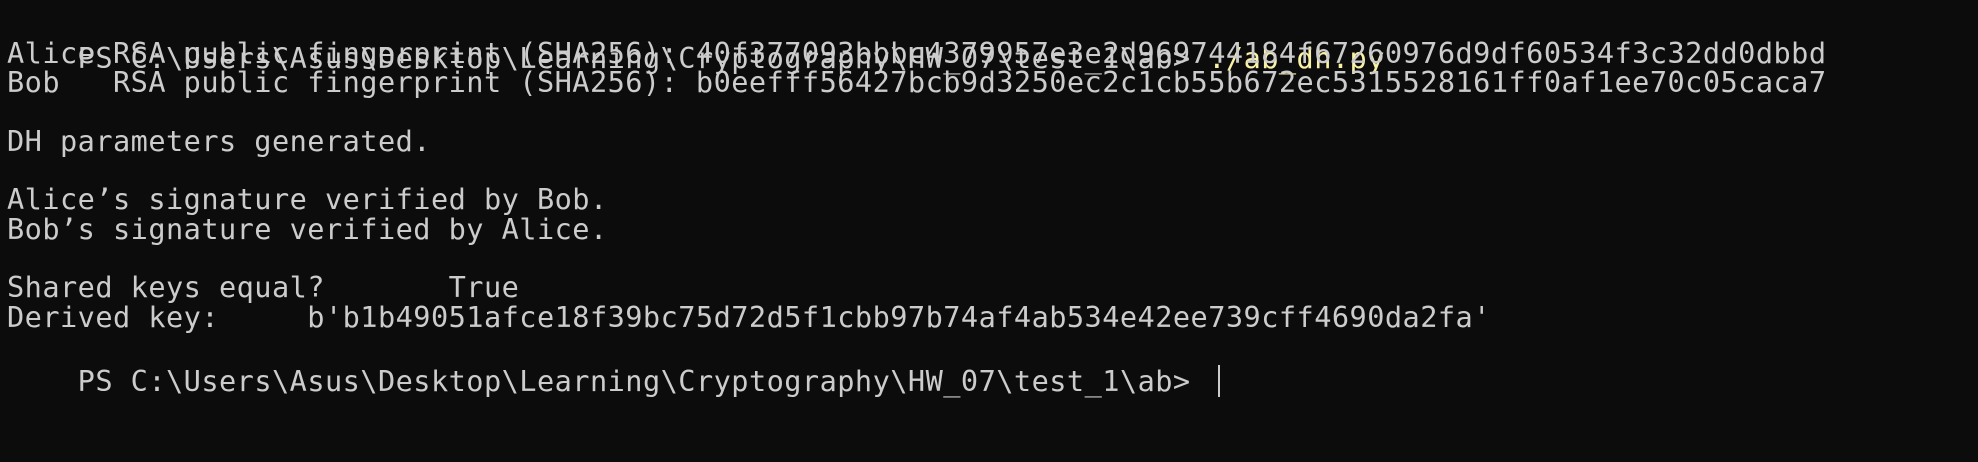 This screenshot has width=1978, height=462. What do you see at coordinates (307, 199) in the screenshot?
I see `alice-verified-line: Alice’s signature verified by Bob.` at bounding box center [307, 199].